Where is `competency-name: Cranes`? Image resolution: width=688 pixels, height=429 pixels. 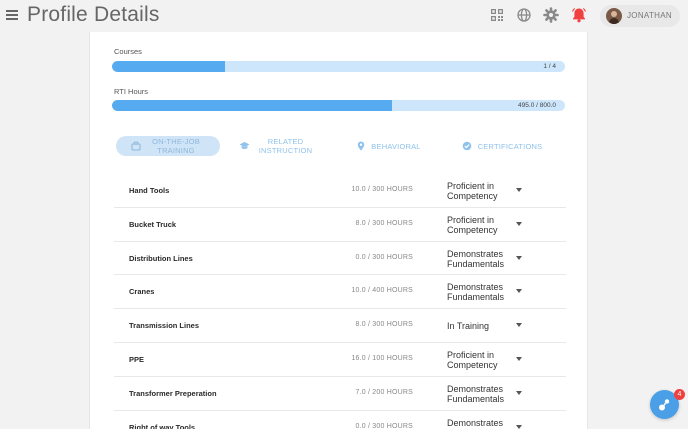 competency-name: Cranes is located at coordinates (142, 292).